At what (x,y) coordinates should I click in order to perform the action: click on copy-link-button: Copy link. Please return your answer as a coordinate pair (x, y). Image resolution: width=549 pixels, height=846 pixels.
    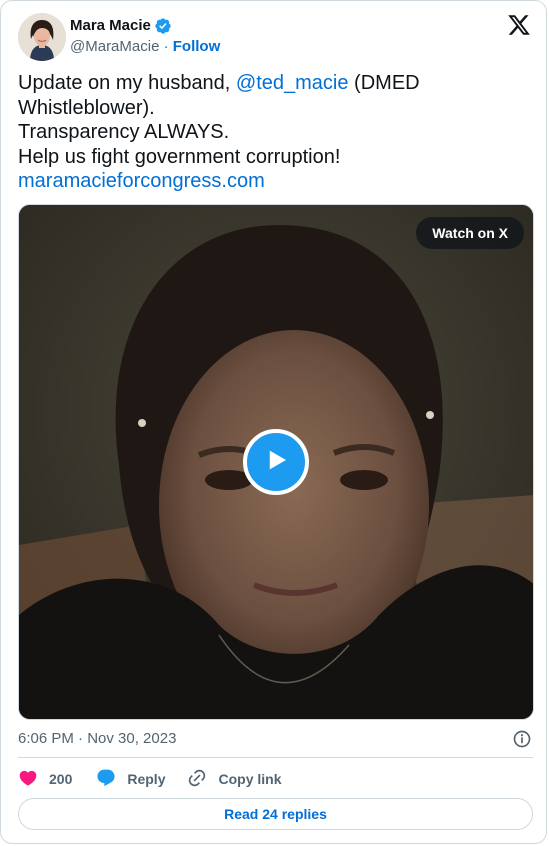
    Looking at the image, I should click on (234, 779).